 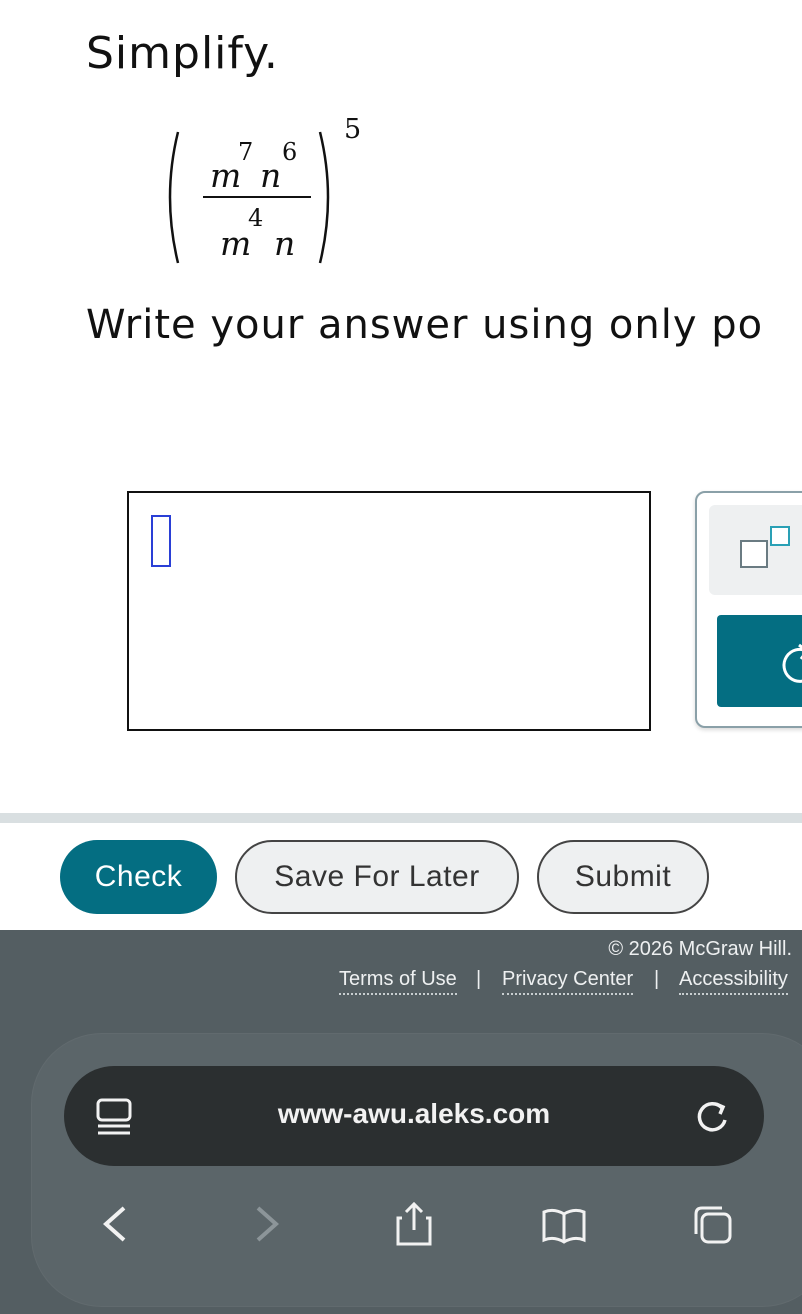 I want to click on exponent-tool-button, so click(x=755, y=550).